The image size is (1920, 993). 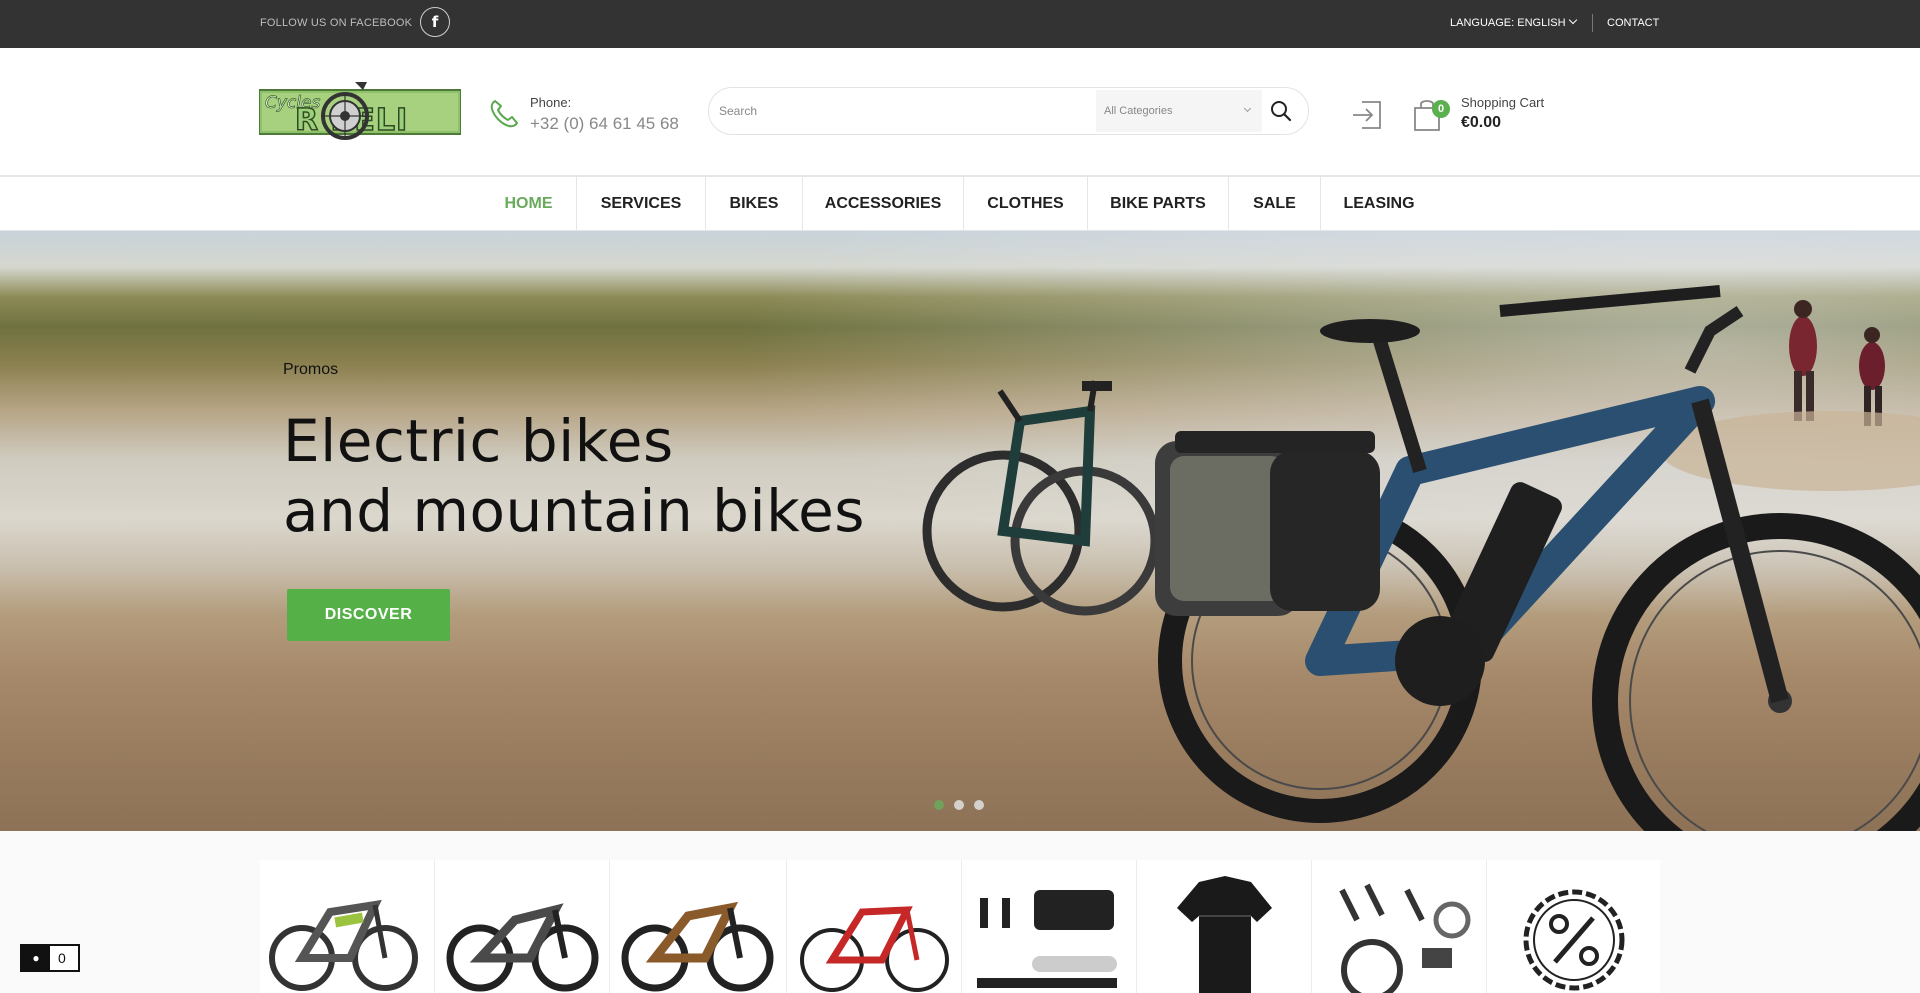 I want to click on category-card-mtb, so click(x=522, y=926).